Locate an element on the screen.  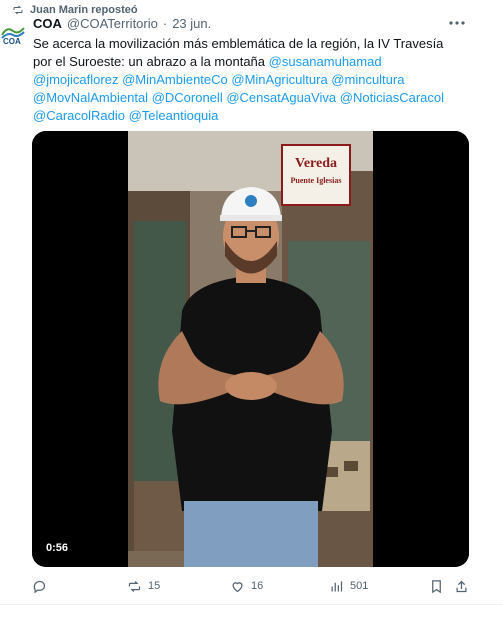
repost-button: 15 is located at coordinates (143, 586).